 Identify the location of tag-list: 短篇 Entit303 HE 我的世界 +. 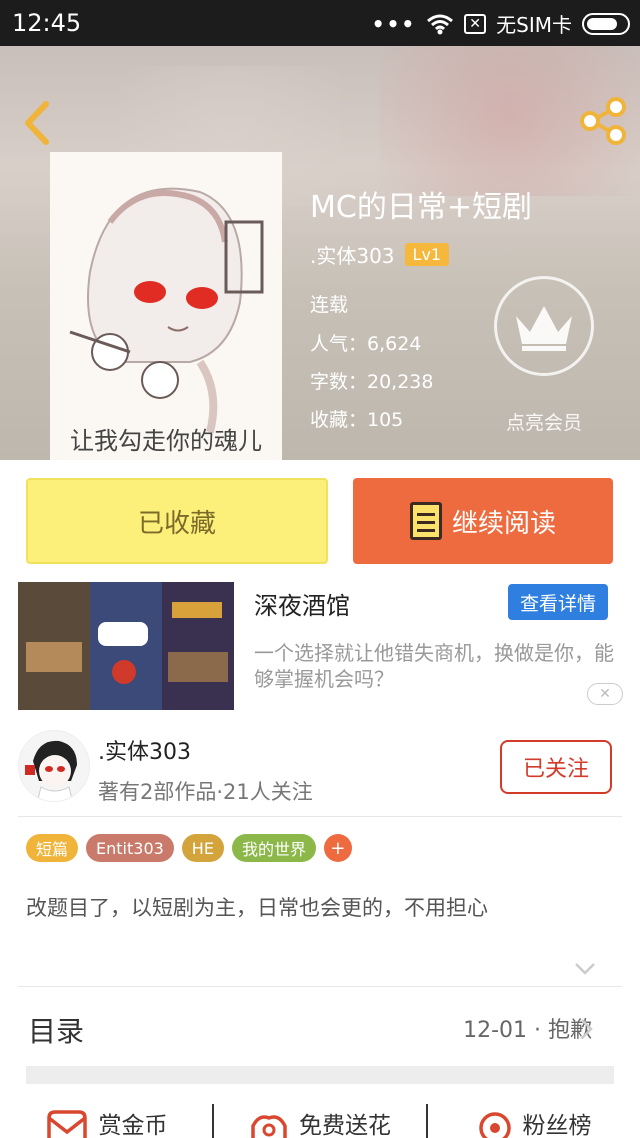
(189, 848).